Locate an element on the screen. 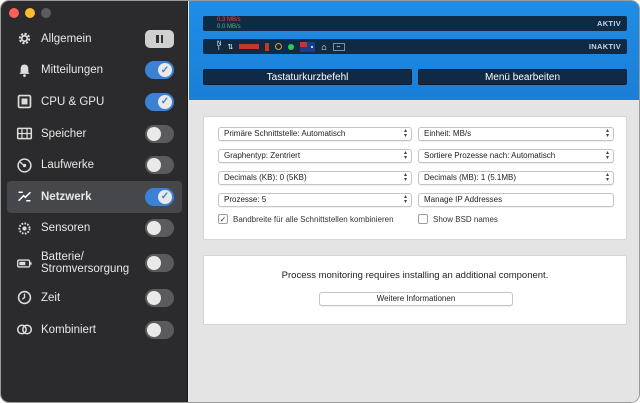 The width and height of the screenshot is (640, 403). checkmark-icon: ✓ is located at coordinates (223, 219).